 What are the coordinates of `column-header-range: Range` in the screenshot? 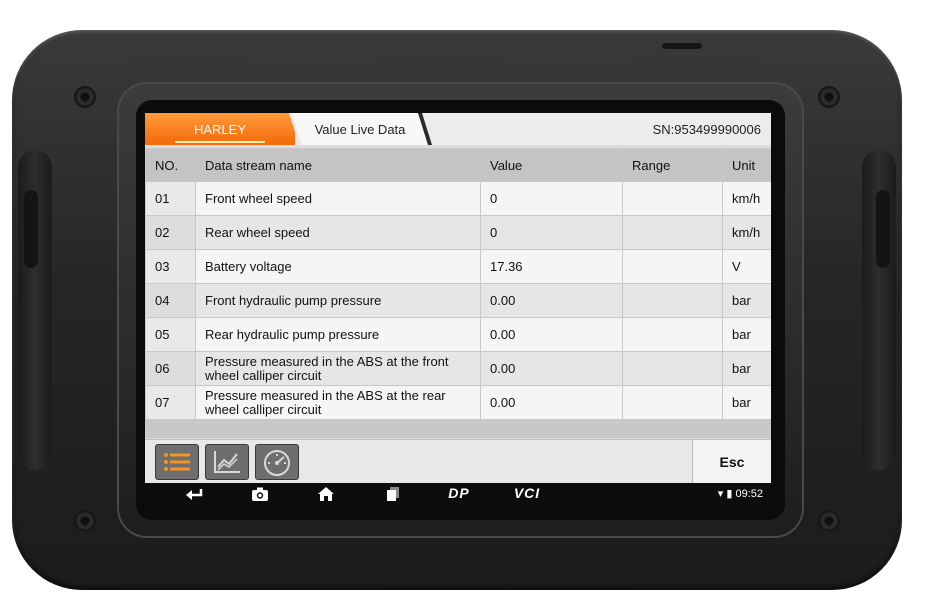 It's located at (672, 165).